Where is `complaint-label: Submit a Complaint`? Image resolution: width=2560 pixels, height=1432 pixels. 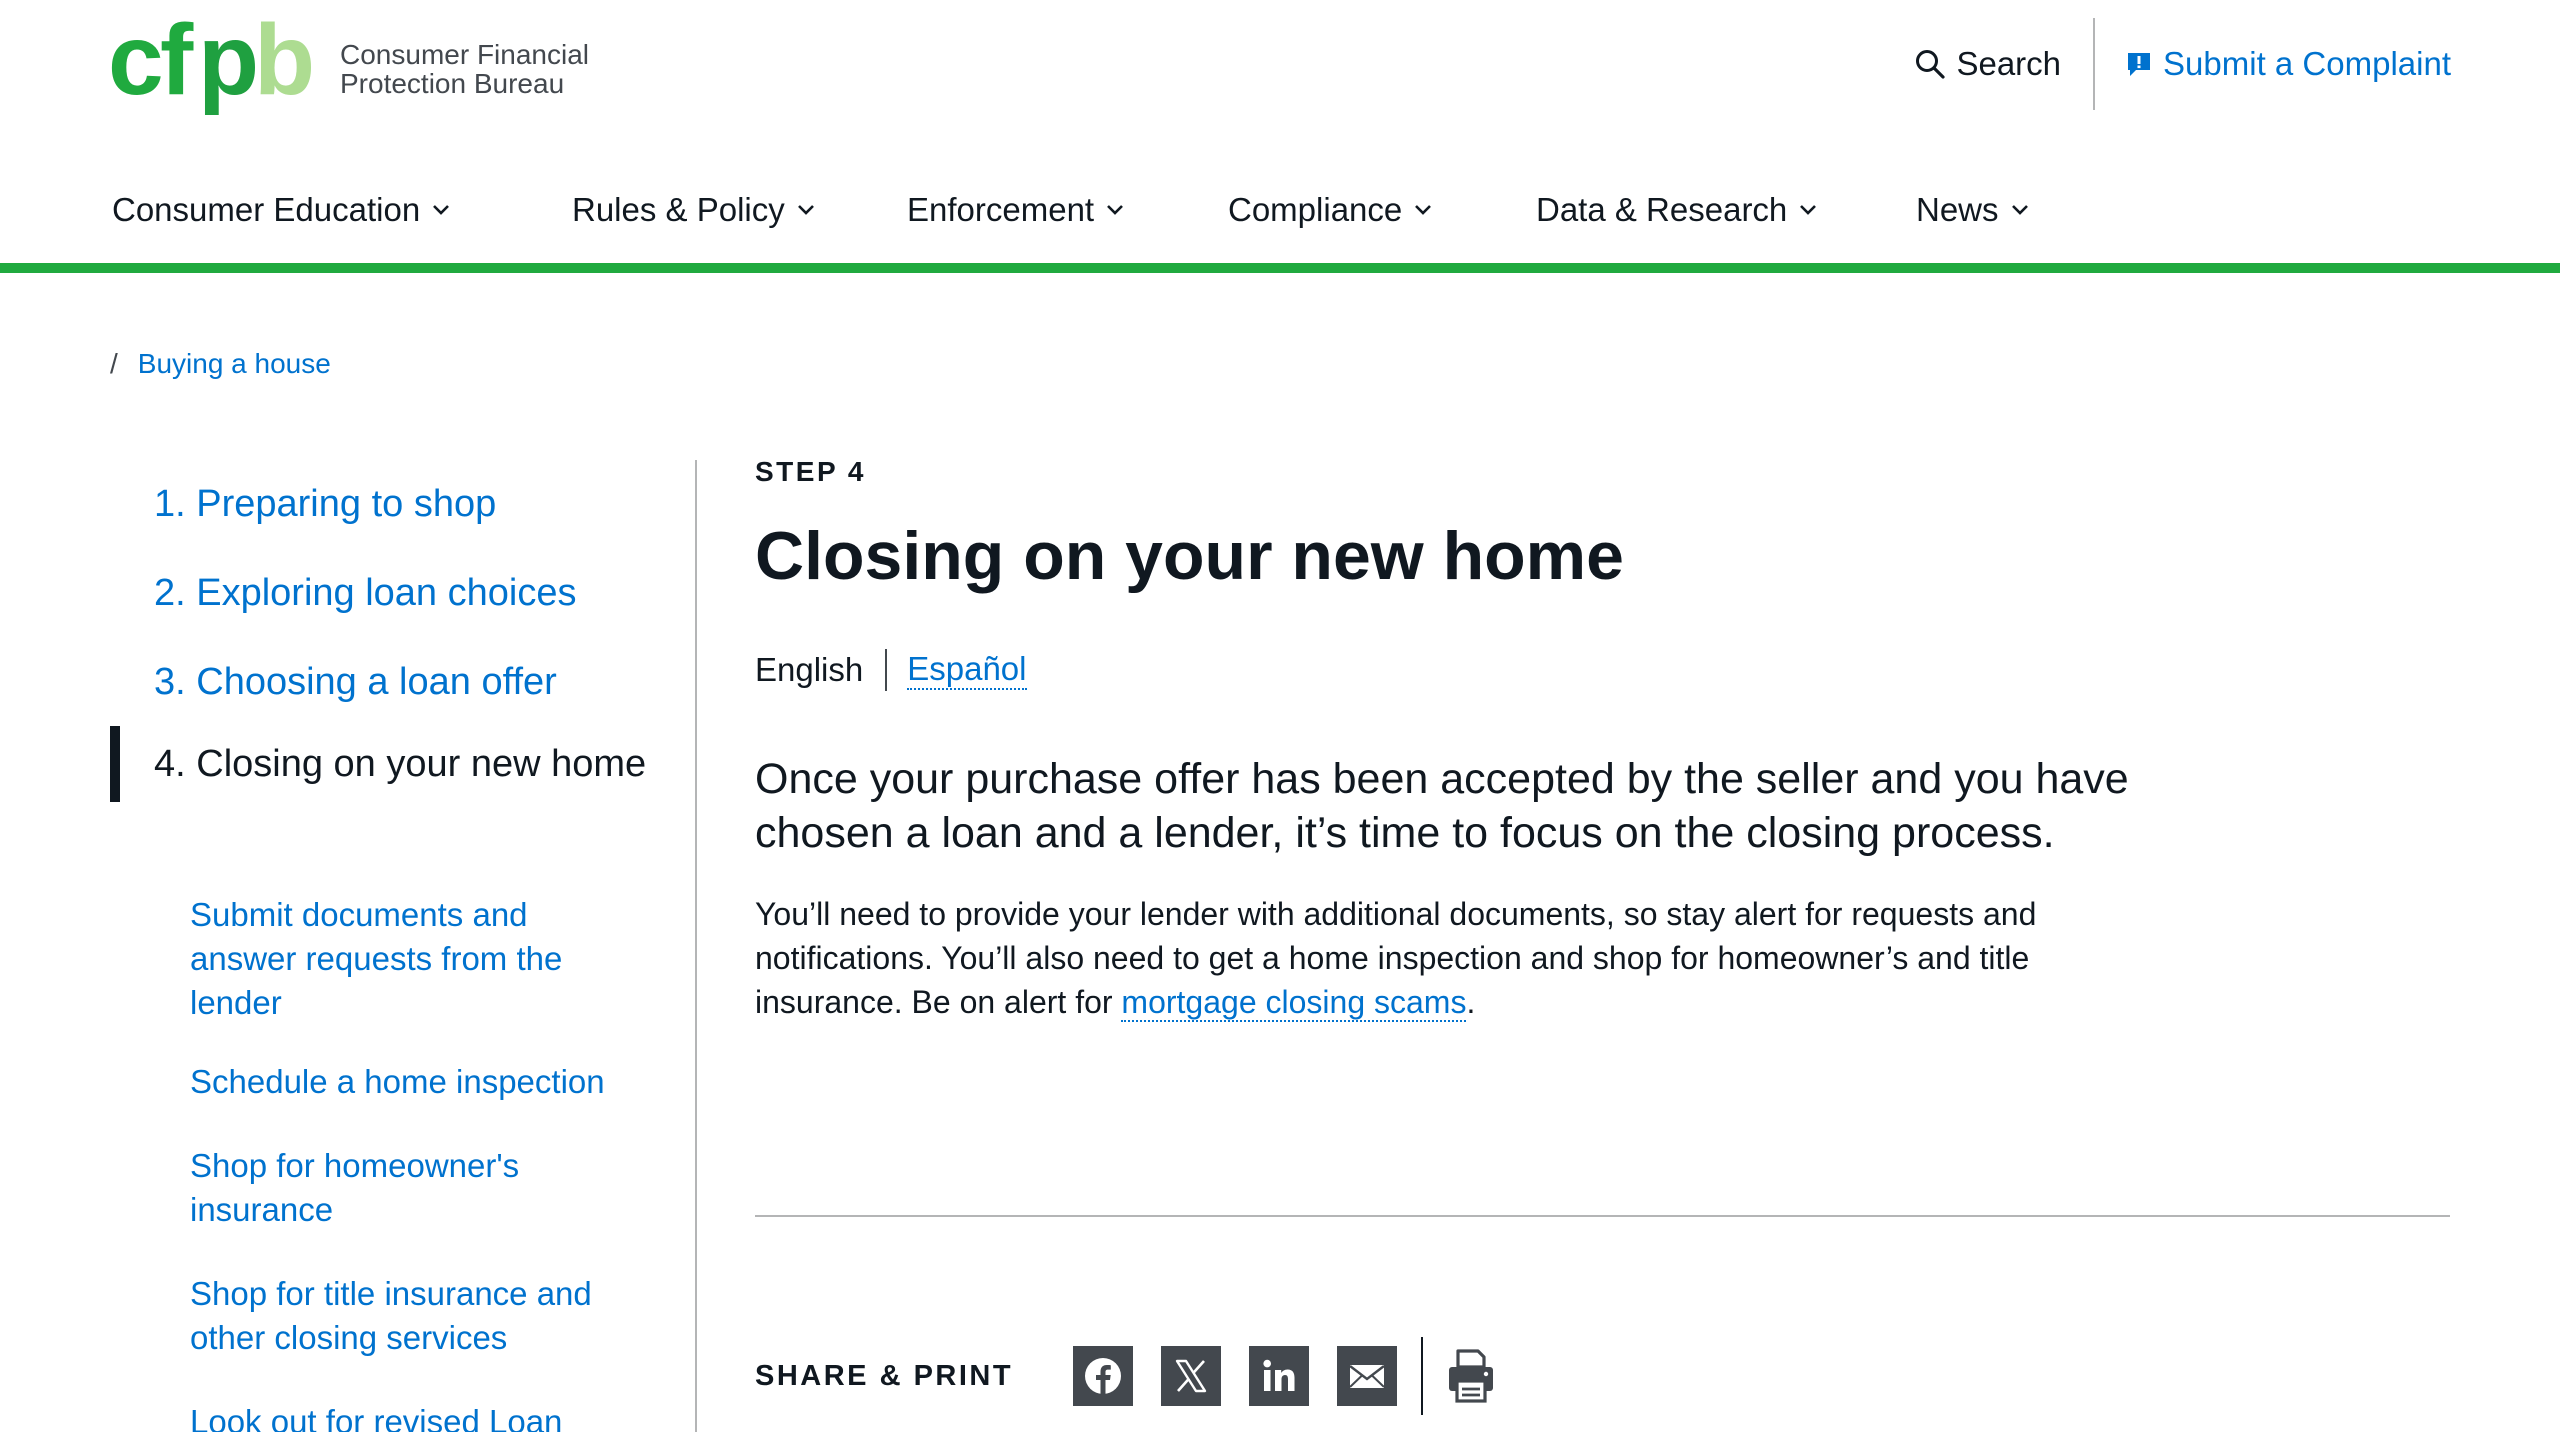 complaint-label: Submit a Complaint is located at coordinates (2307, 63).